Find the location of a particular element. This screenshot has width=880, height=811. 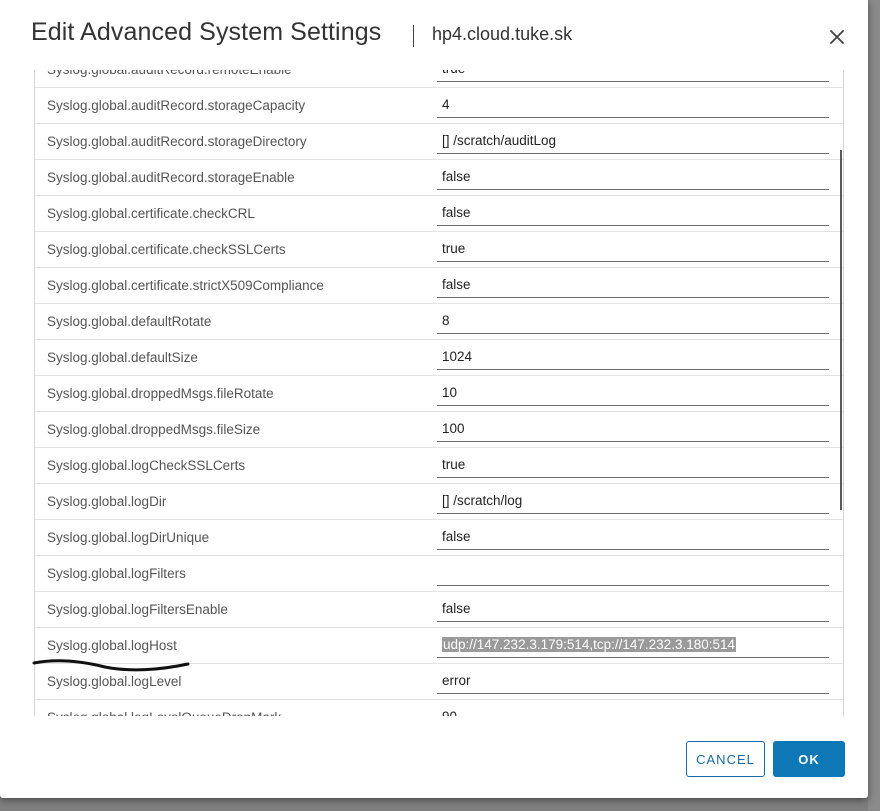

table-row: Syslog.global.certificate.checkSSLCerts is located at coordinates (439, 250).